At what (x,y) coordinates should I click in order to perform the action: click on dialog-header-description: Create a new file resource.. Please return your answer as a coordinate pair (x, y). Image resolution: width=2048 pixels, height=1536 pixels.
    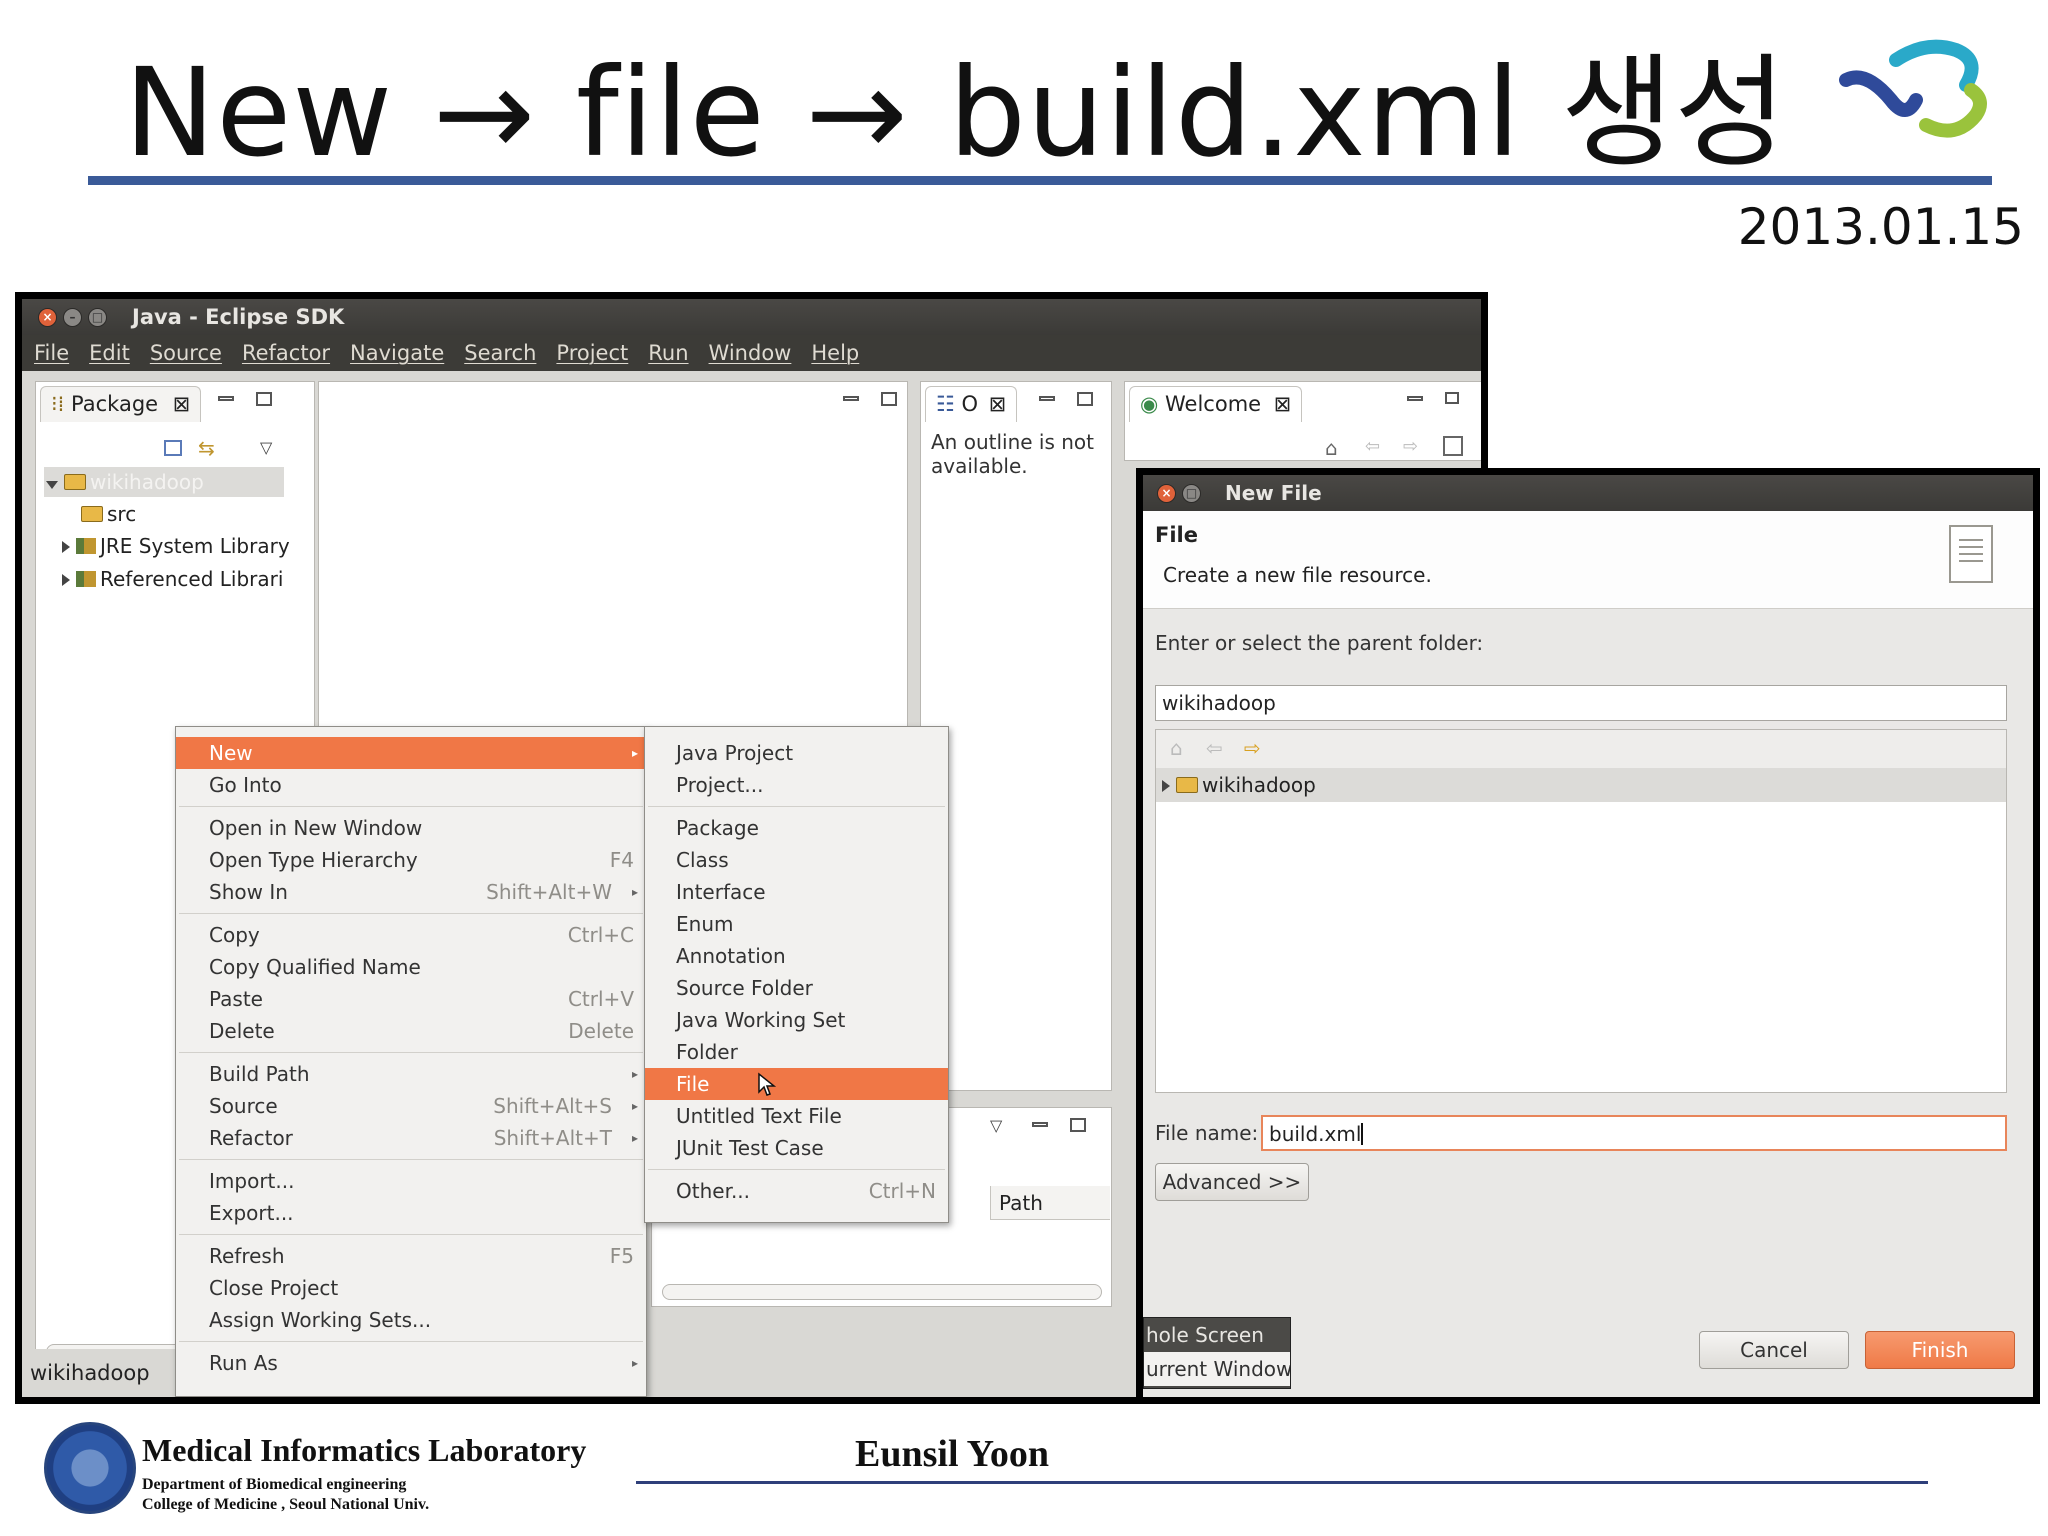
    Looking at the image, I should click on (1297, 575).